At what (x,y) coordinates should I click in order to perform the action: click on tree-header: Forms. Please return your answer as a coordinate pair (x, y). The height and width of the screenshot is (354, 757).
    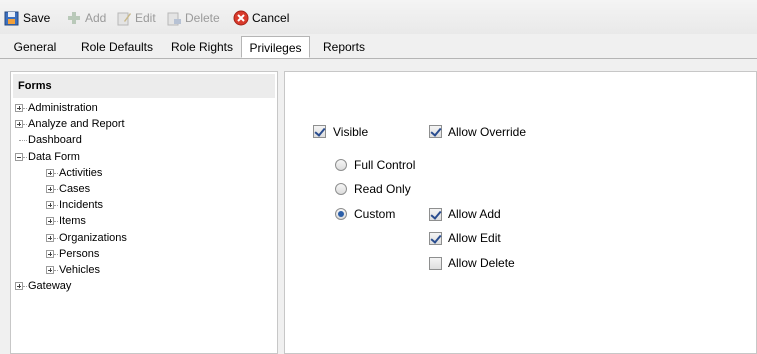
    Looking at the image, I should click on (144, 86).